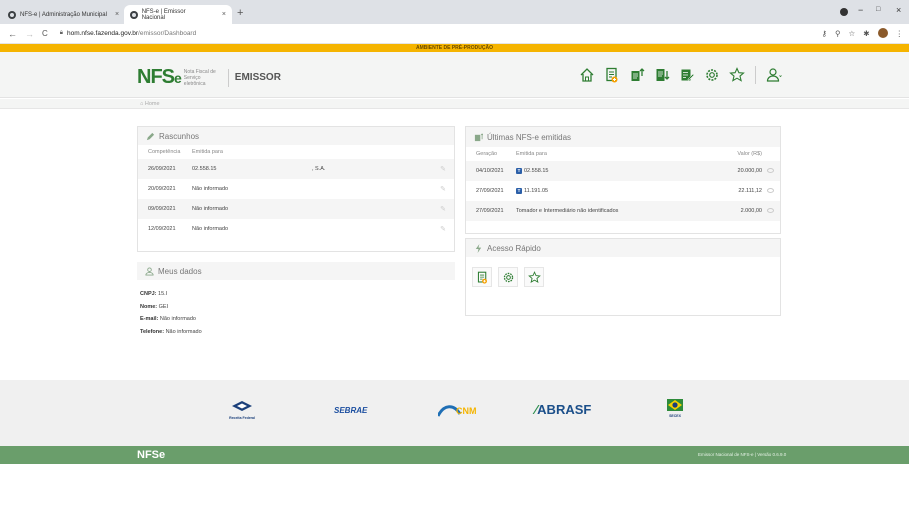  I want to click on app-name: EMISSOR, so click(254, 77).